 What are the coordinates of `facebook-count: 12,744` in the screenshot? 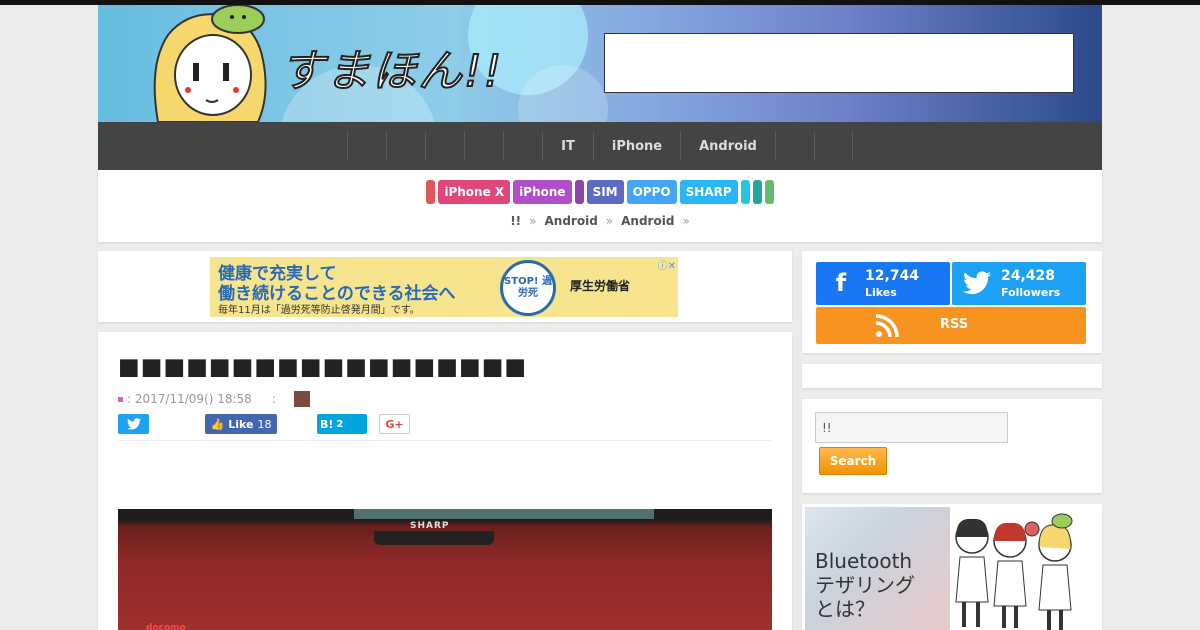 It's located at (892, 276).